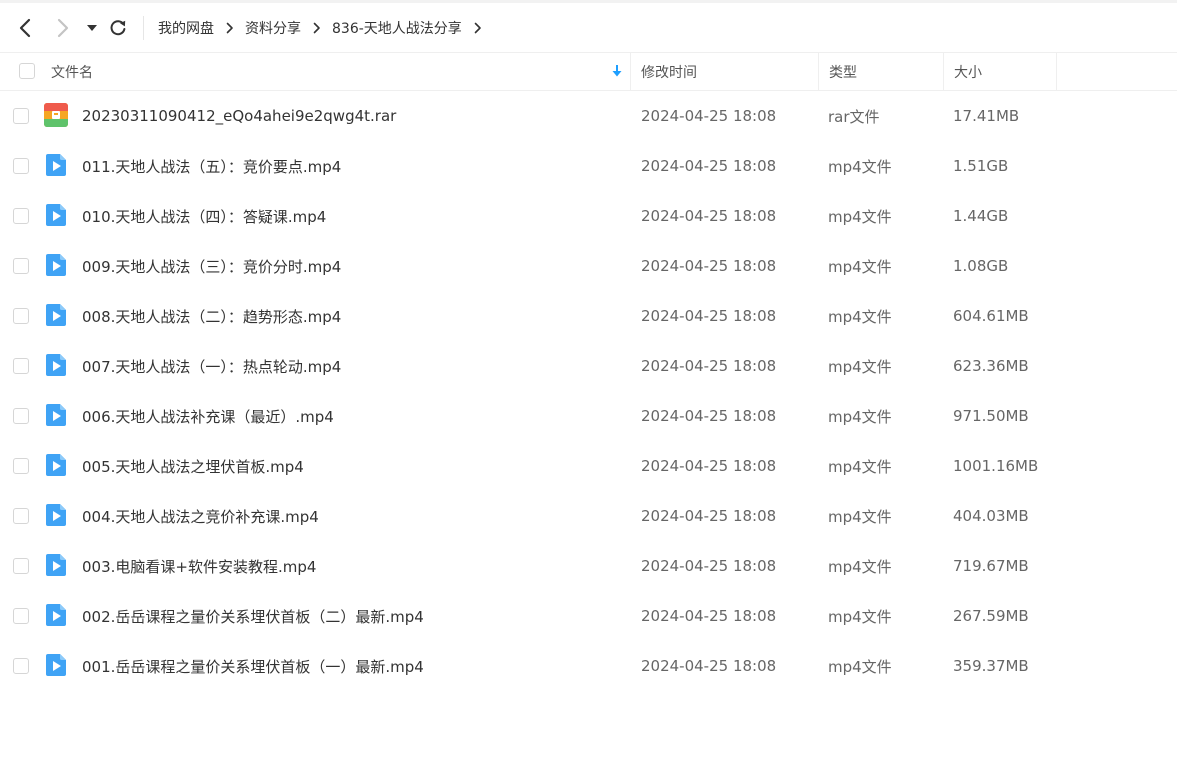  I want to click on file-name: 20230311090412_eQo4ahei9e2qwg4t.rar, so click(239, 116).